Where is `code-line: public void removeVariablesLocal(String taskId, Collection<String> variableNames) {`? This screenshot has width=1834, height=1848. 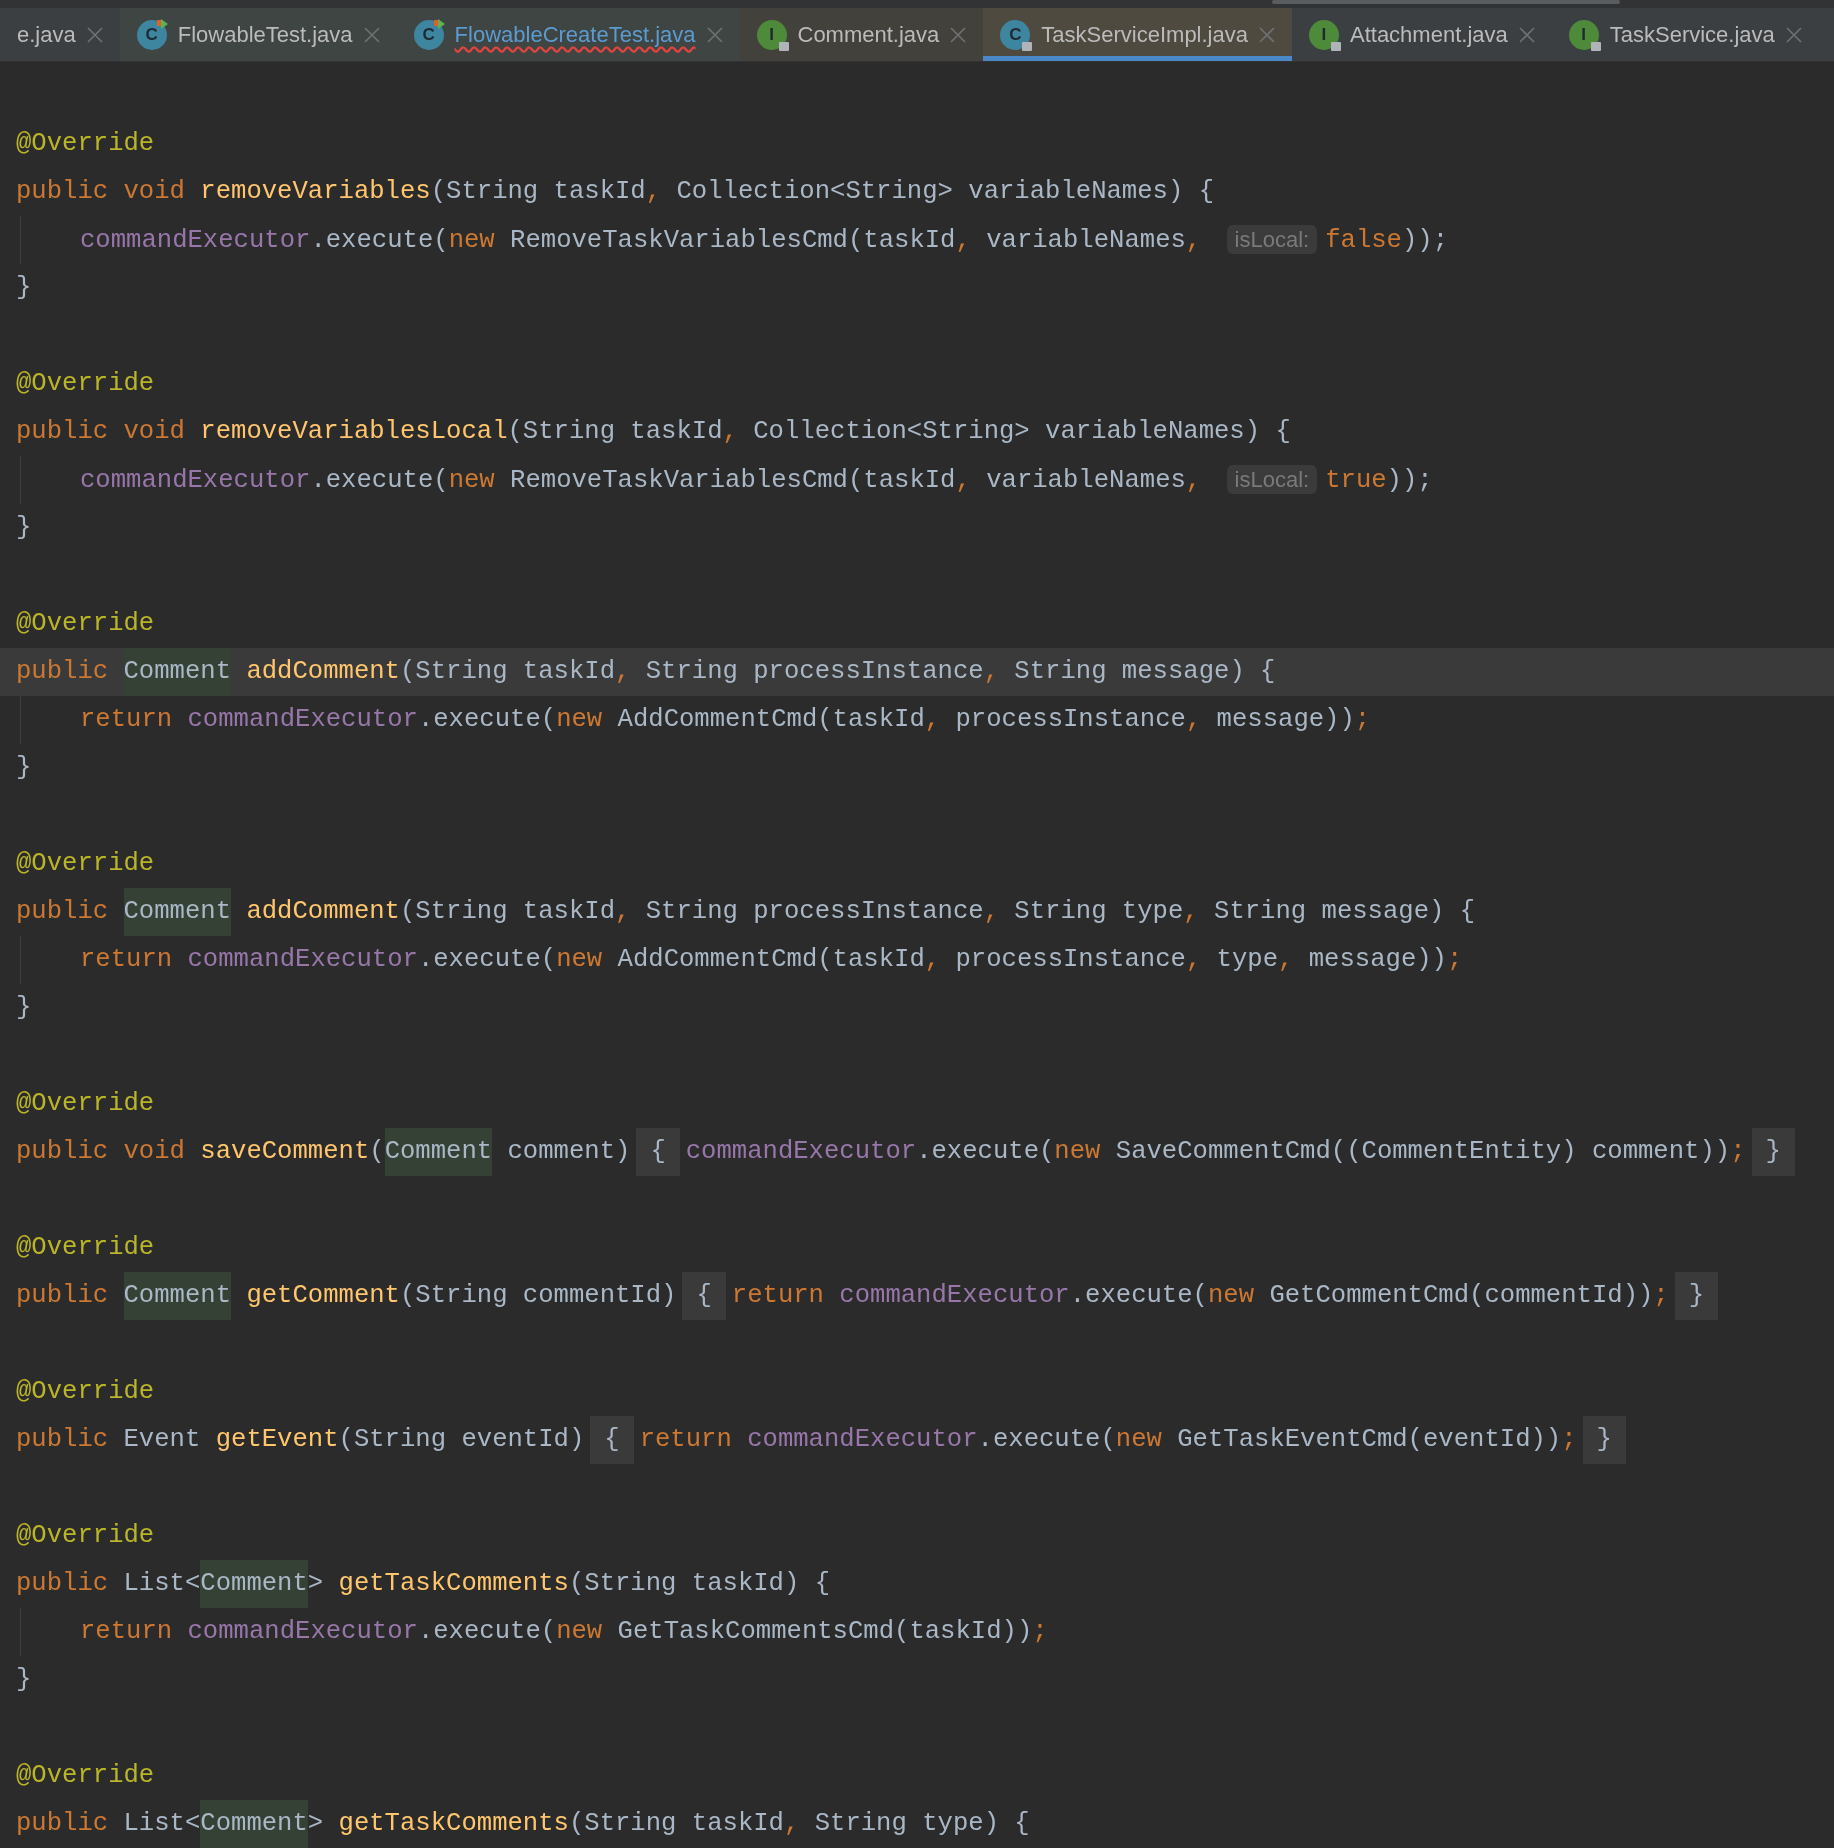 code-line: public void removeVariablesLocal(String taskId, Collection<String> variableNames) { is located at coordinates (653, 432).